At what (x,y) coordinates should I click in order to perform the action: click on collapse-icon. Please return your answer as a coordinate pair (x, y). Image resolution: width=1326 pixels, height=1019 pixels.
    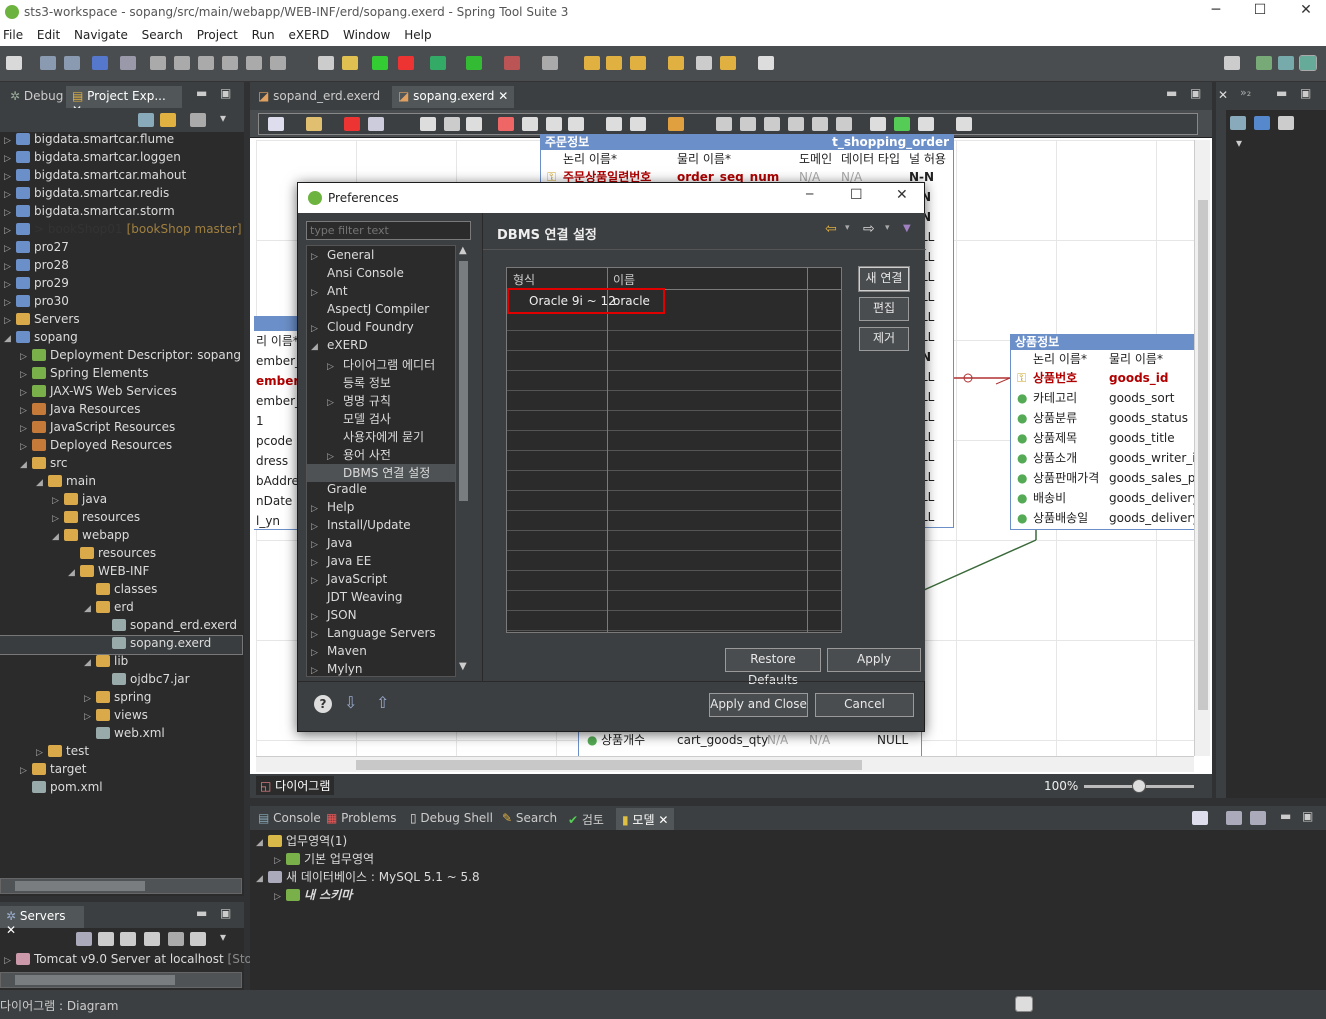
    Looking at the image, I should click on (1234, 818).